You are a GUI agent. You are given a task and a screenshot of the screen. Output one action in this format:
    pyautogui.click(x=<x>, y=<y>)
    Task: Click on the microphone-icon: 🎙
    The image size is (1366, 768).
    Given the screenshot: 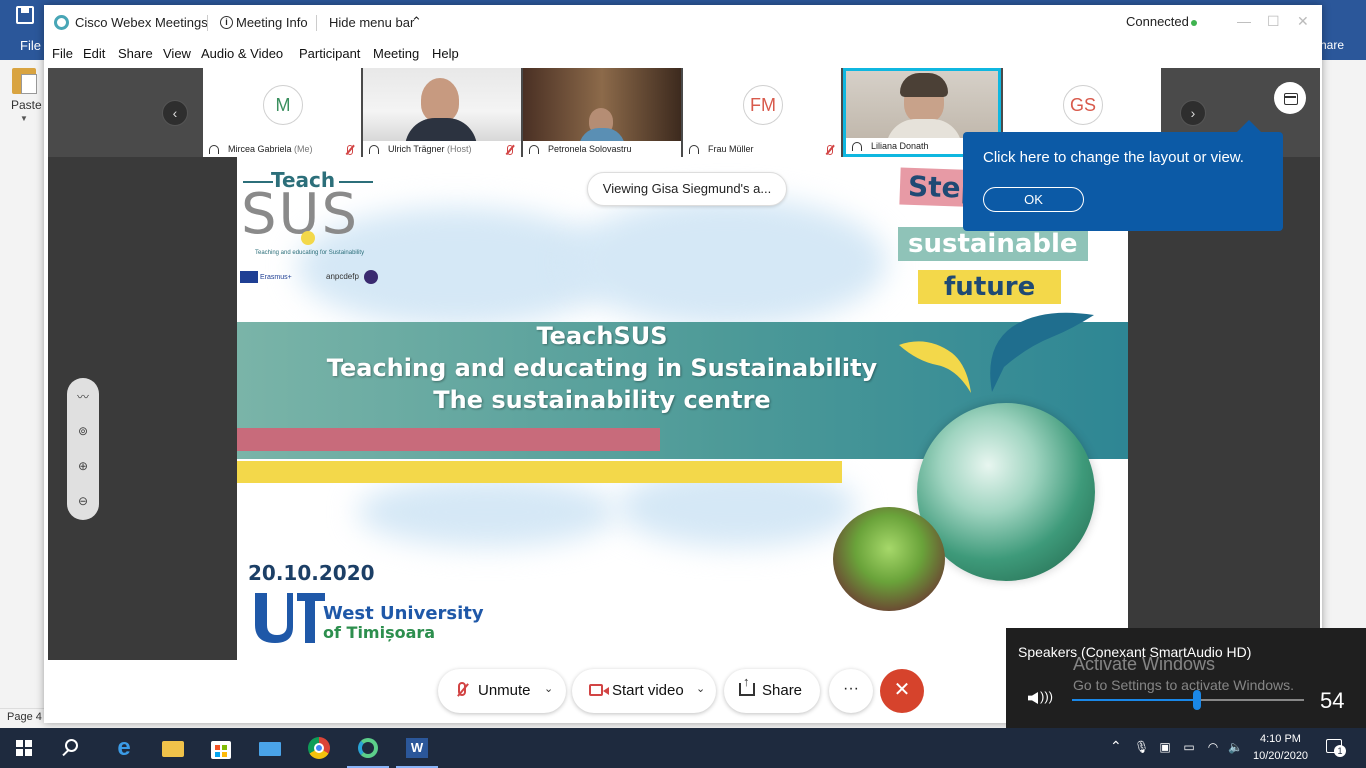 What is the action you would take?
    pyautogui.click(x=1141, y=747)
    